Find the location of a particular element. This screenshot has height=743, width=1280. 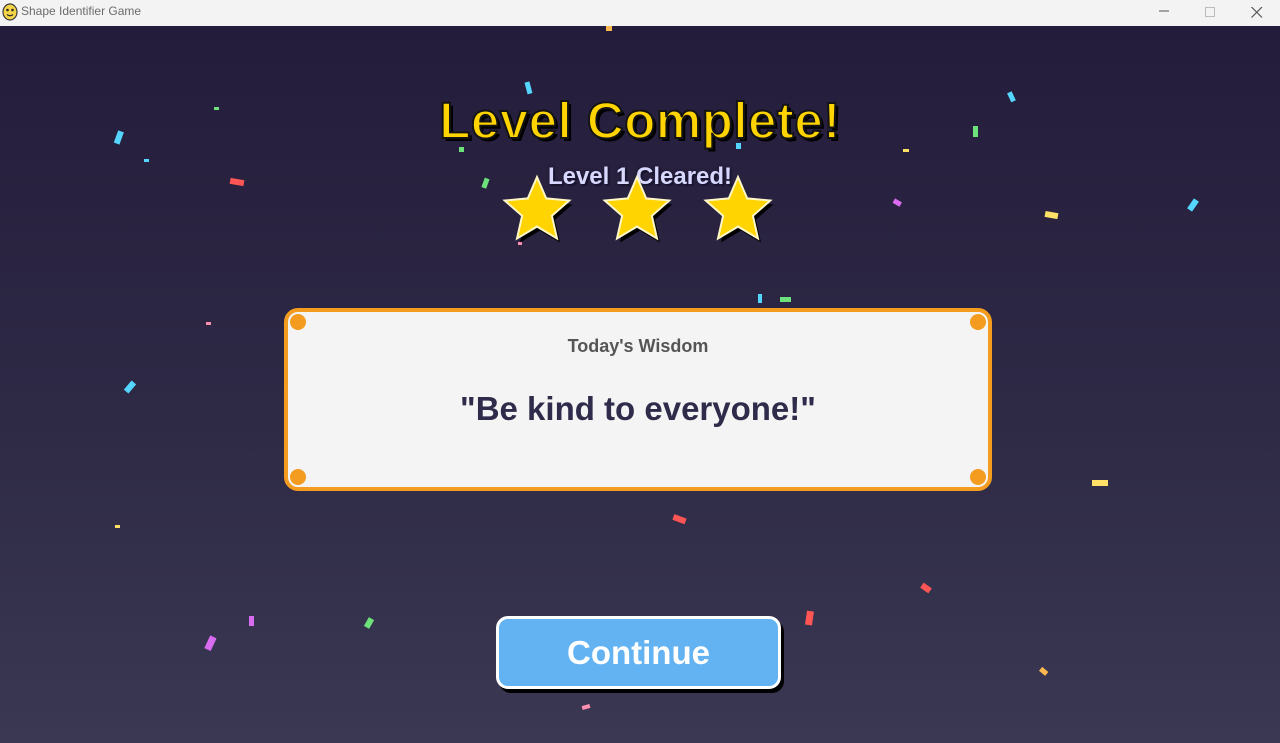

level-complete-title: Level Complete! is located at coordinates (639, 120).